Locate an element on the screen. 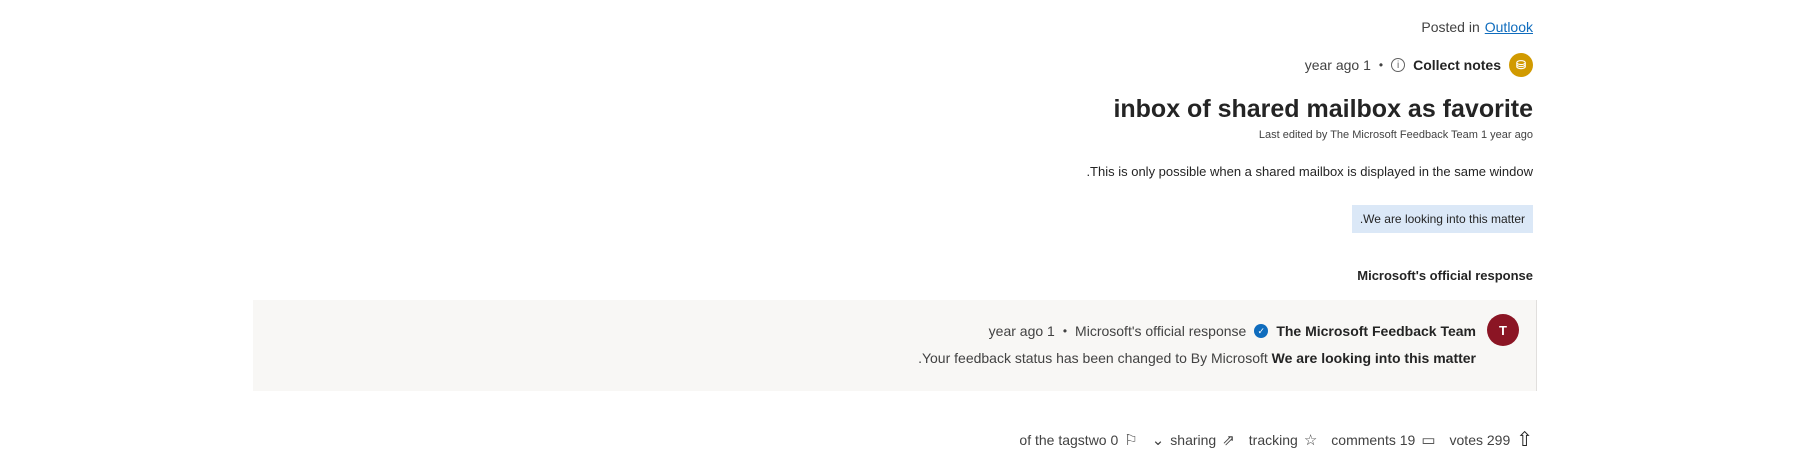 The height and width of the screenshot is (459, 1816). response-status: We are looking into this matter is located at coordinates (1373, 358).